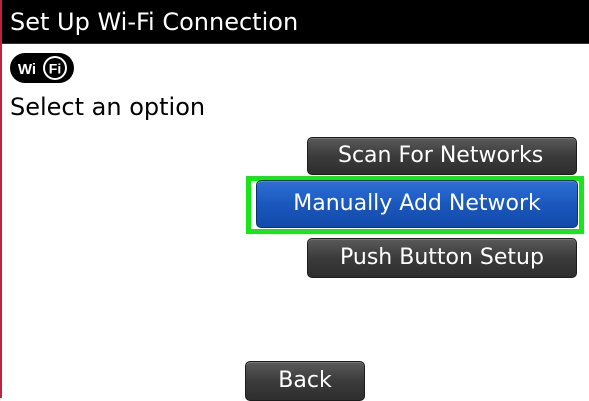  What do you see at coordinates (27, 69) in the screenshot?
I see `wifi-logo-left-text: Wi` at bounding box center [27, 69].